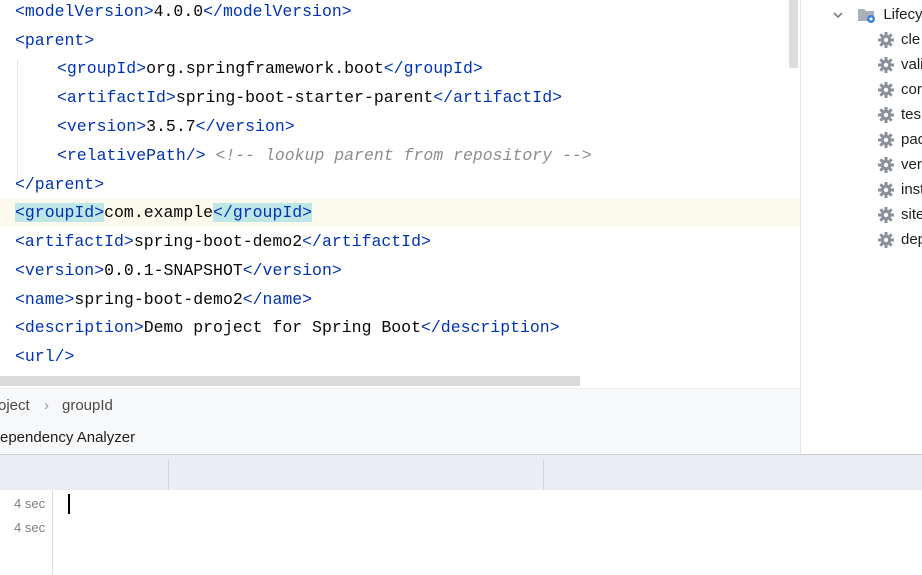  Describe the element at coordinates (171, 126) in the screenshot. I see `xml-text: 3.5.7` at that location.